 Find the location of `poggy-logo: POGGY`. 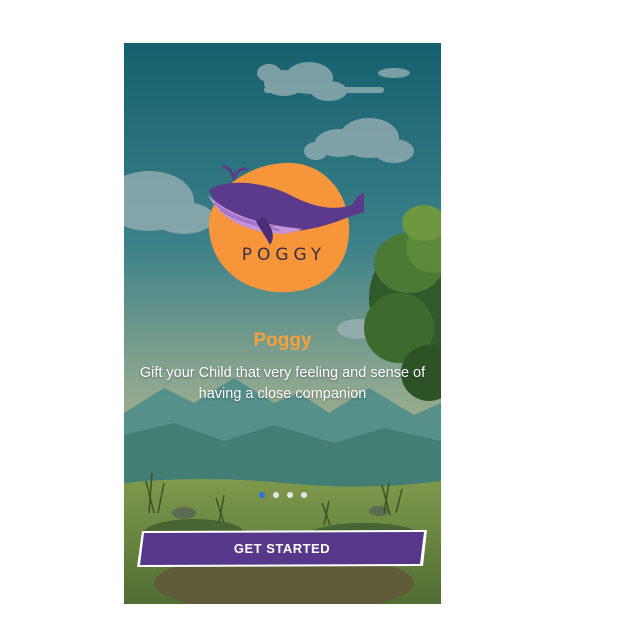

poggy-logo: POGGY is located at coordinates (286, 230).